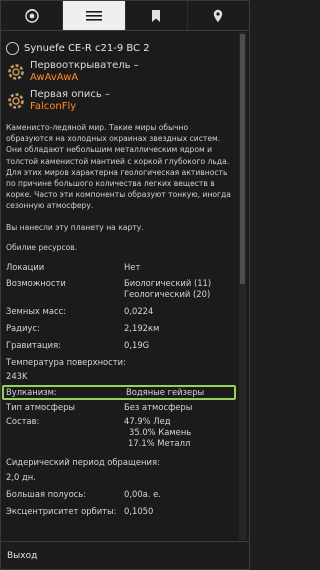 This screenshot has height=570, width=320. What do you see at coordinates (21, 476) in the screenshot?
I see `prop-value: 2,0 дн.` at bounding box center [21, 476].